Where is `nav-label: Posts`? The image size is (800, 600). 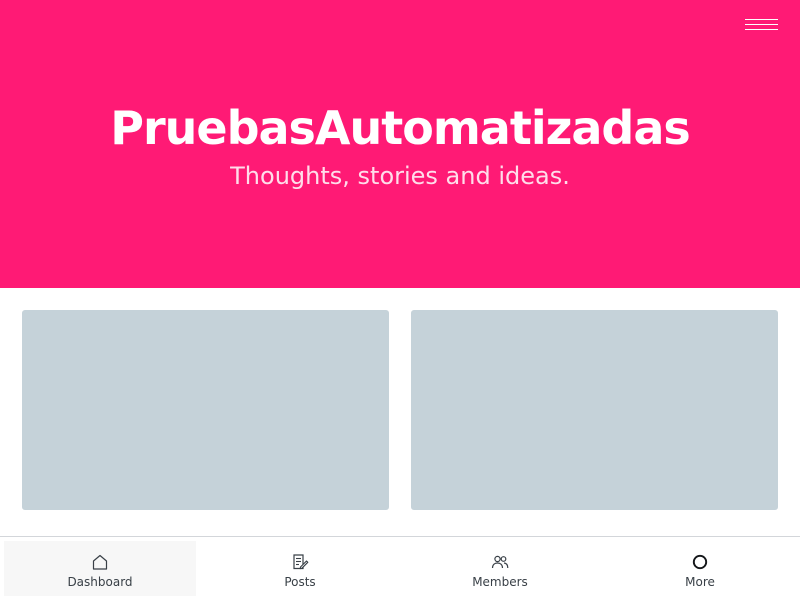
nav-label: Posts is located at coordinates (300, 582).